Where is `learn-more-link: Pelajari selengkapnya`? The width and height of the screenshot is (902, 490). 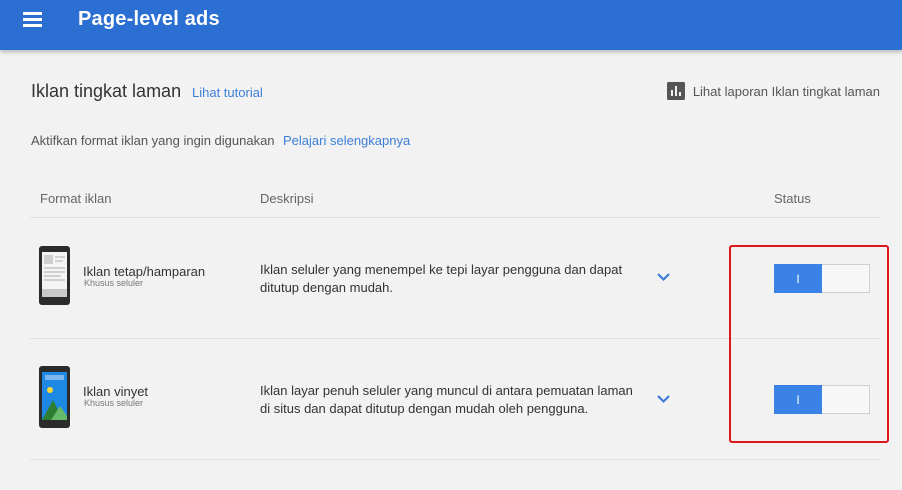 learn-more-link: Pelajari selengkapnya is located at coordinates (346, 140).